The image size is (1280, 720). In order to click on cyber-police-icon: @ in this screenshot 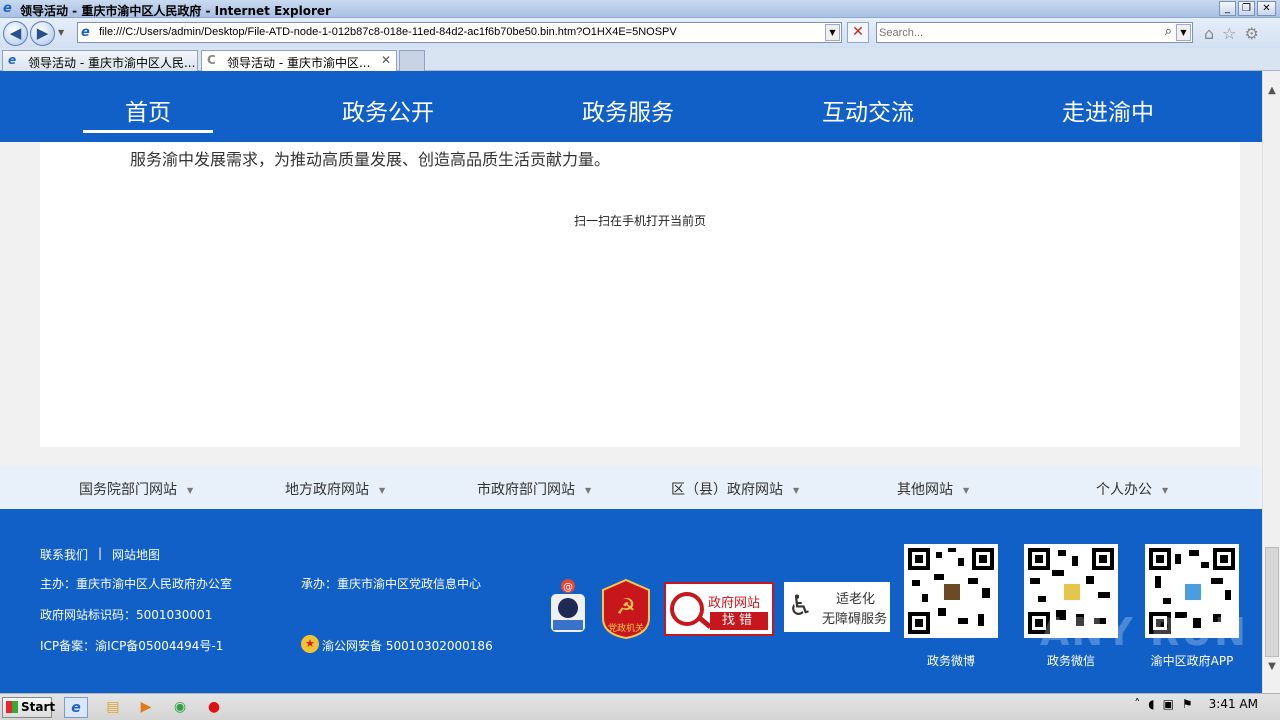, I will do `click(568, 605)`.